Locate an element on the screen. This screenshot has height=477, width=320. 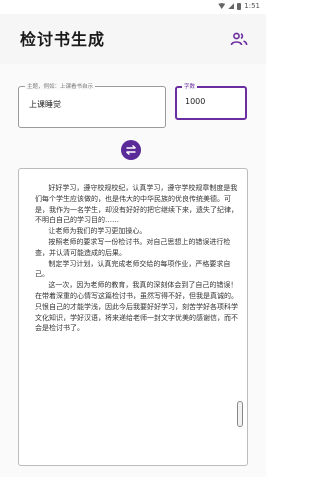
app-bar: 检讨书生成 is located at coordinates (133, 39).